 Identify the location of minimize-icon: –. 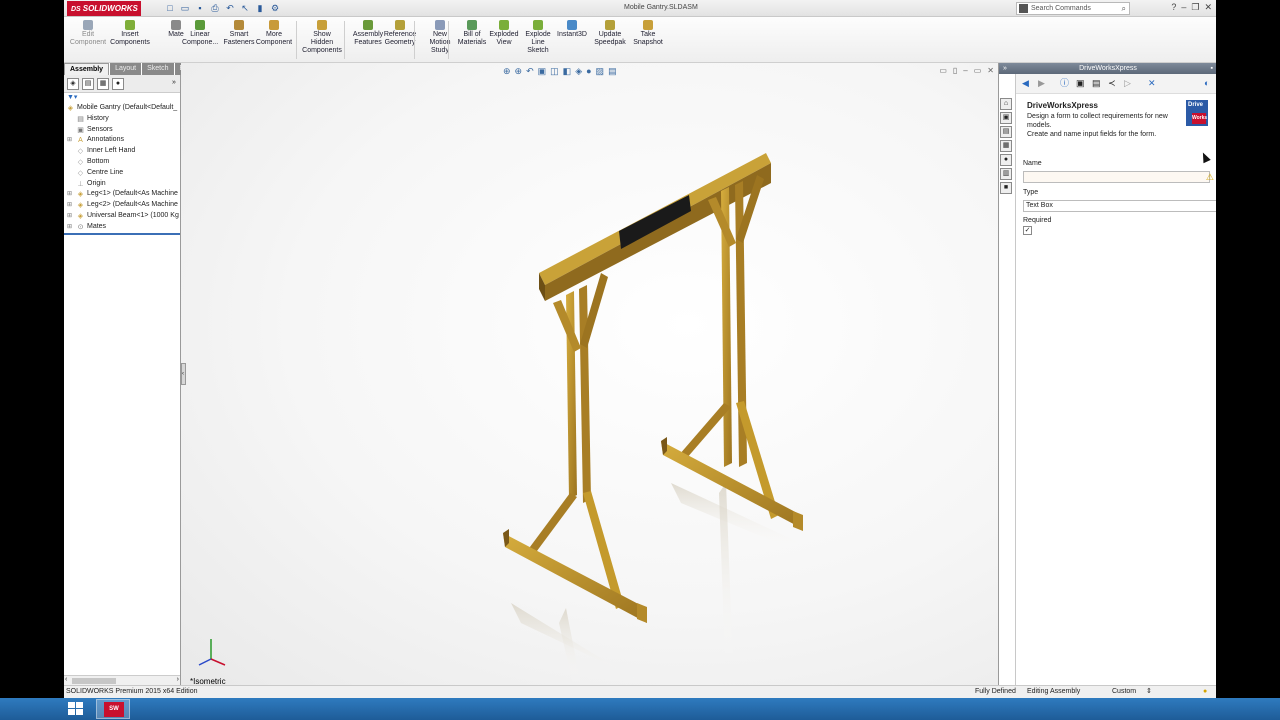
(1183, 7).